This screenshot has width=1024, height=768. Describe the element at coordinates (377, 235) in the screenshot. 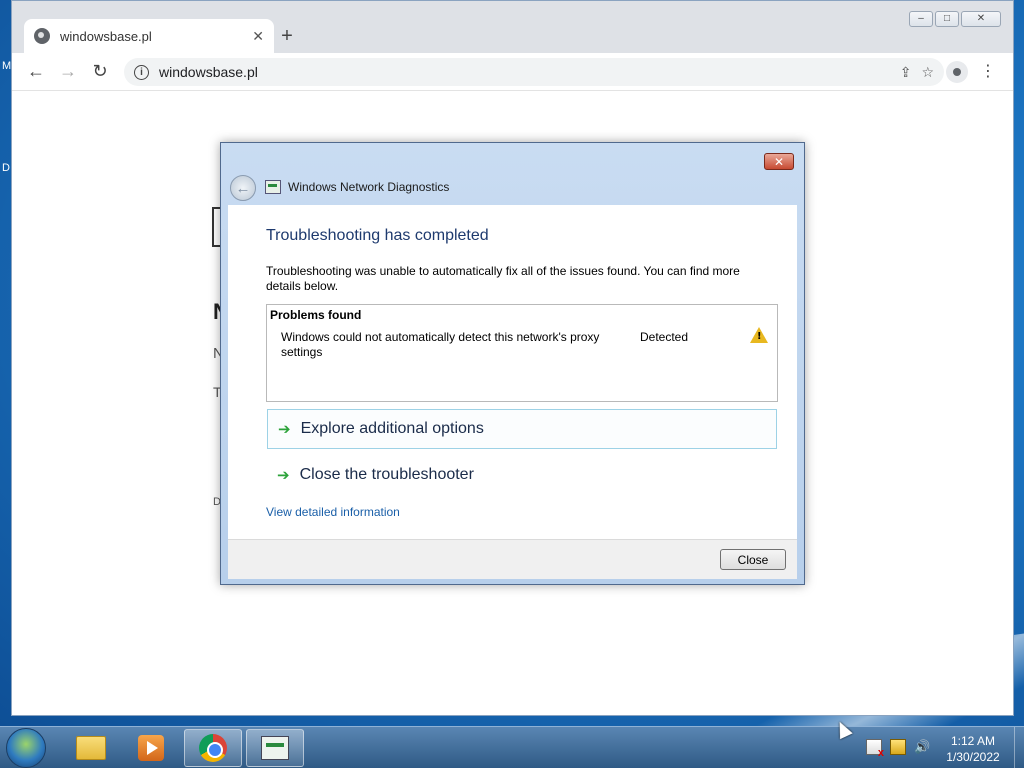

I see `dialog-heading: Troubleshooting has completed` at that location.